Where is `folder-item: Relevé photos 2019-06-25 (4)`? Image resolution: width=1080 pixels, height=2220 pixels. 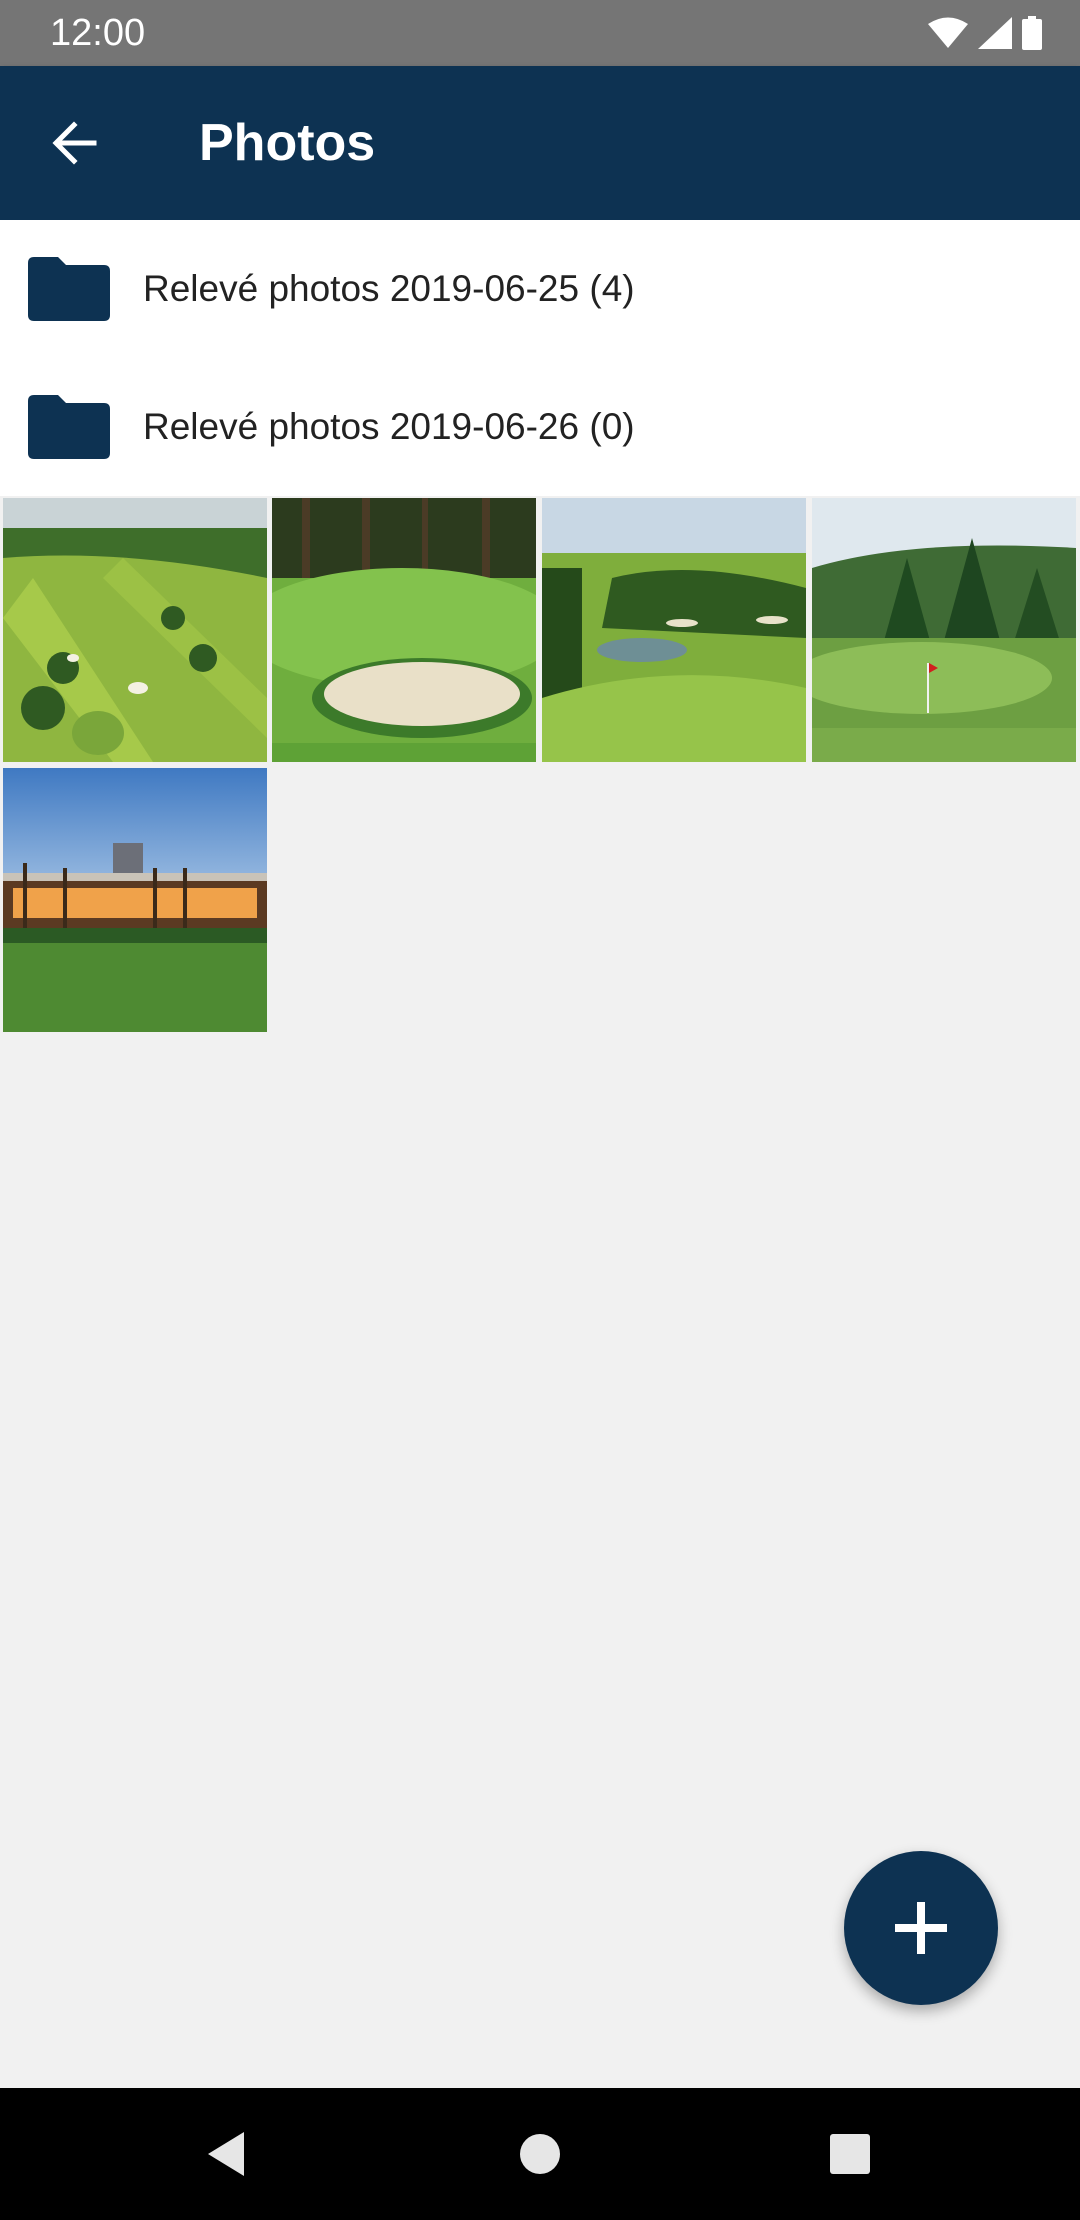
folder-item: Relevé photos 2019-06-25 (4) is located at coordinates (540, 289).